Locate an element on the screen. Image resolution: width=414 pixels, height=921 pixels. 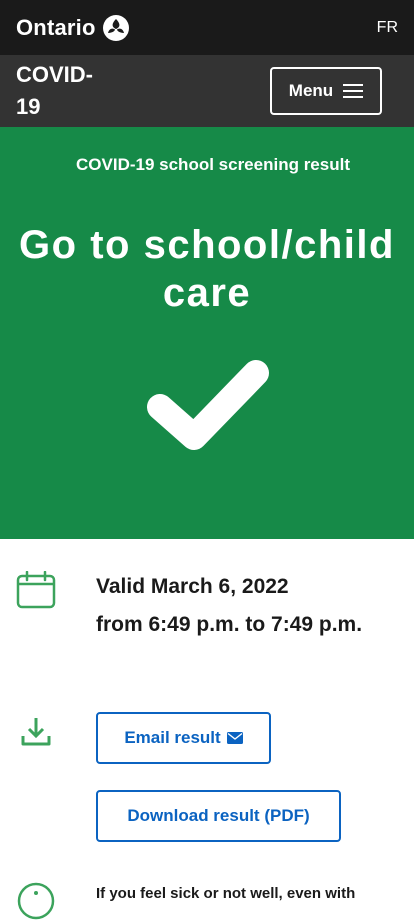
language-toggle-link: FR is located at coordinates (387, 28).